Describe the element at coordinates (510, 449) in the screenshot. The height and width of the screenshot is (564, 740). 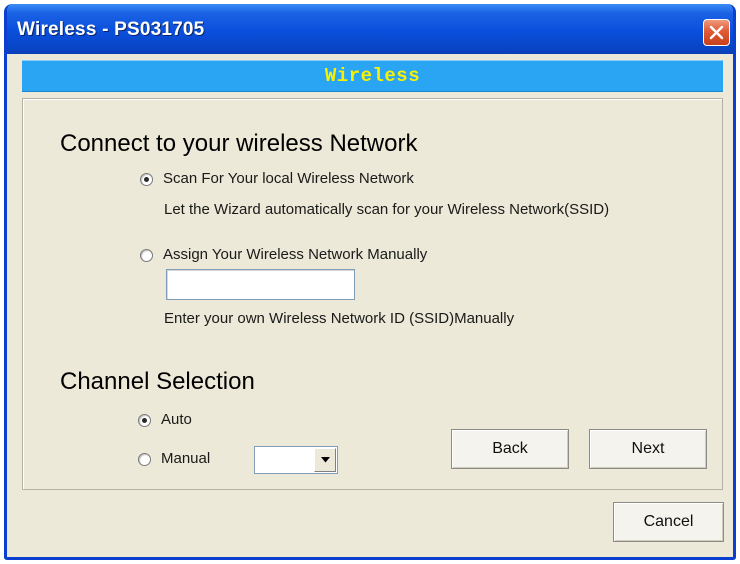
I see `back-button: Back` at that location.